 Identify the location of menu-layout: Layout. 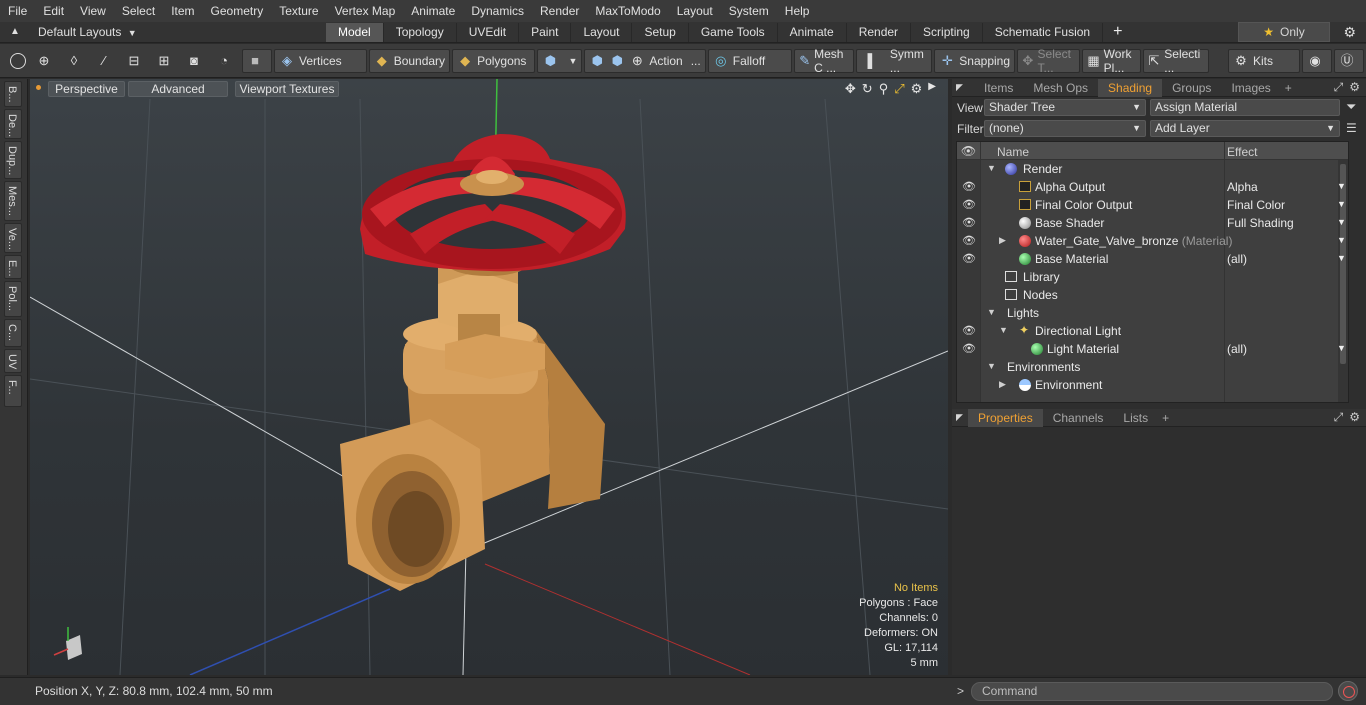
(695, 11).